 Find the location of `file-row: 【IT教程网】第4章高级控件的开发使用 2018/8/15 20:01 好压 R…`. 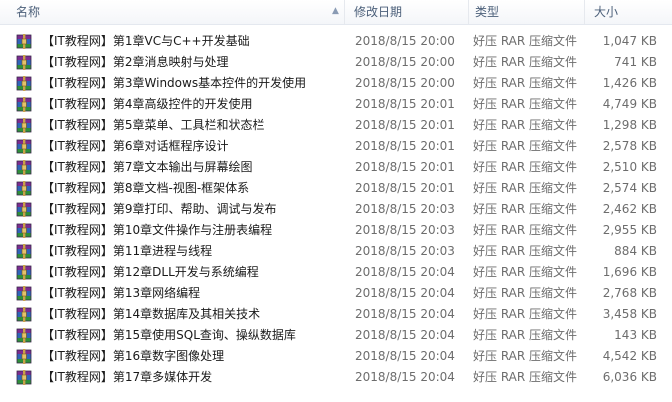

file-row: 【IT教程网】第4章高级控件的开发使用 2018/8/15 20:01 好压 R… is located at coordinates (336, 104).